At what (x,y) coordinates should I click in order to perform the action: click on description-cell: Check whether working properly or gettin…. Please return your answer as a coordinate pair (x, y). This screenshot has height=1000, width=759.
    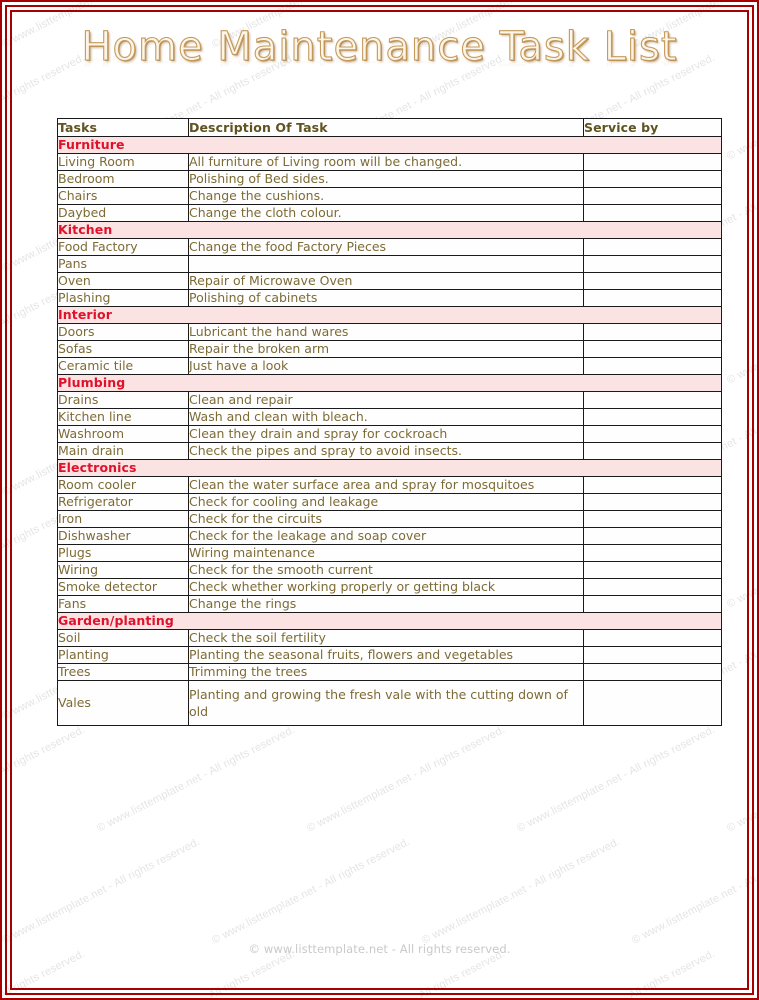
    Looking at the image, I should click on (386, 587).